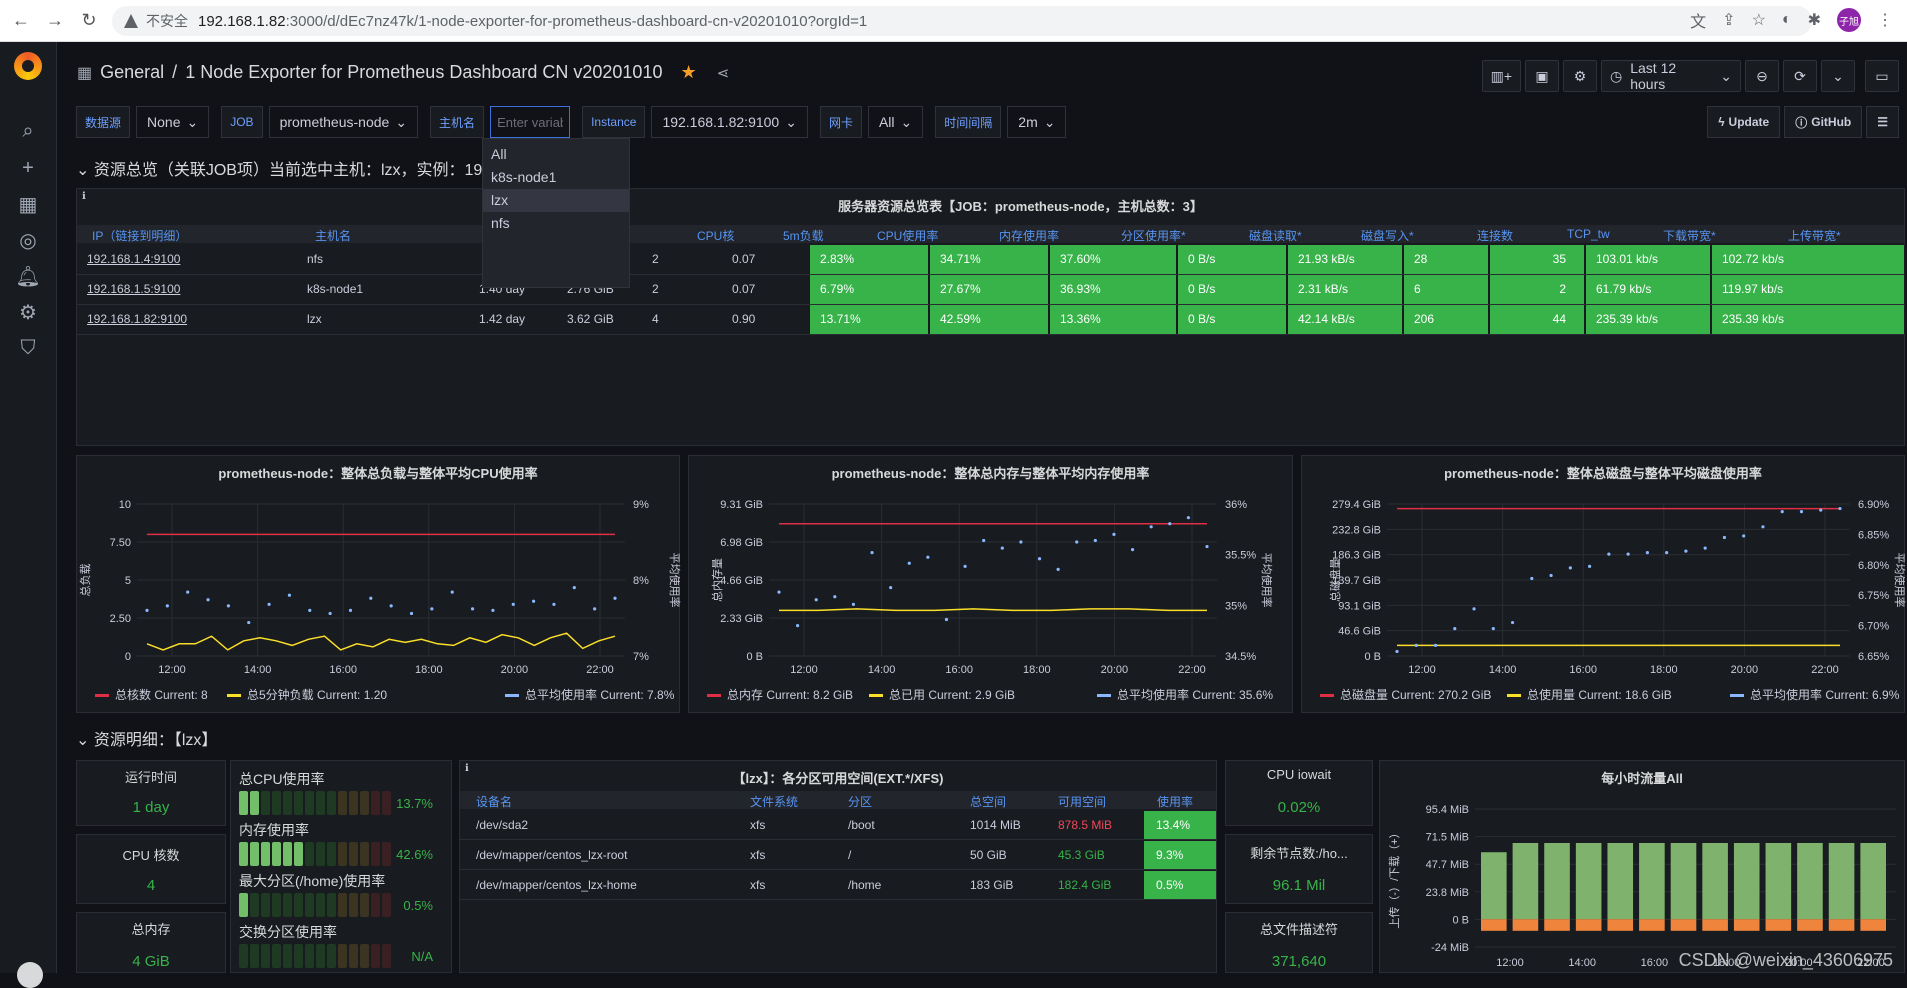  I want to click on explore-compass-icon: ◎, so click(28, 240).